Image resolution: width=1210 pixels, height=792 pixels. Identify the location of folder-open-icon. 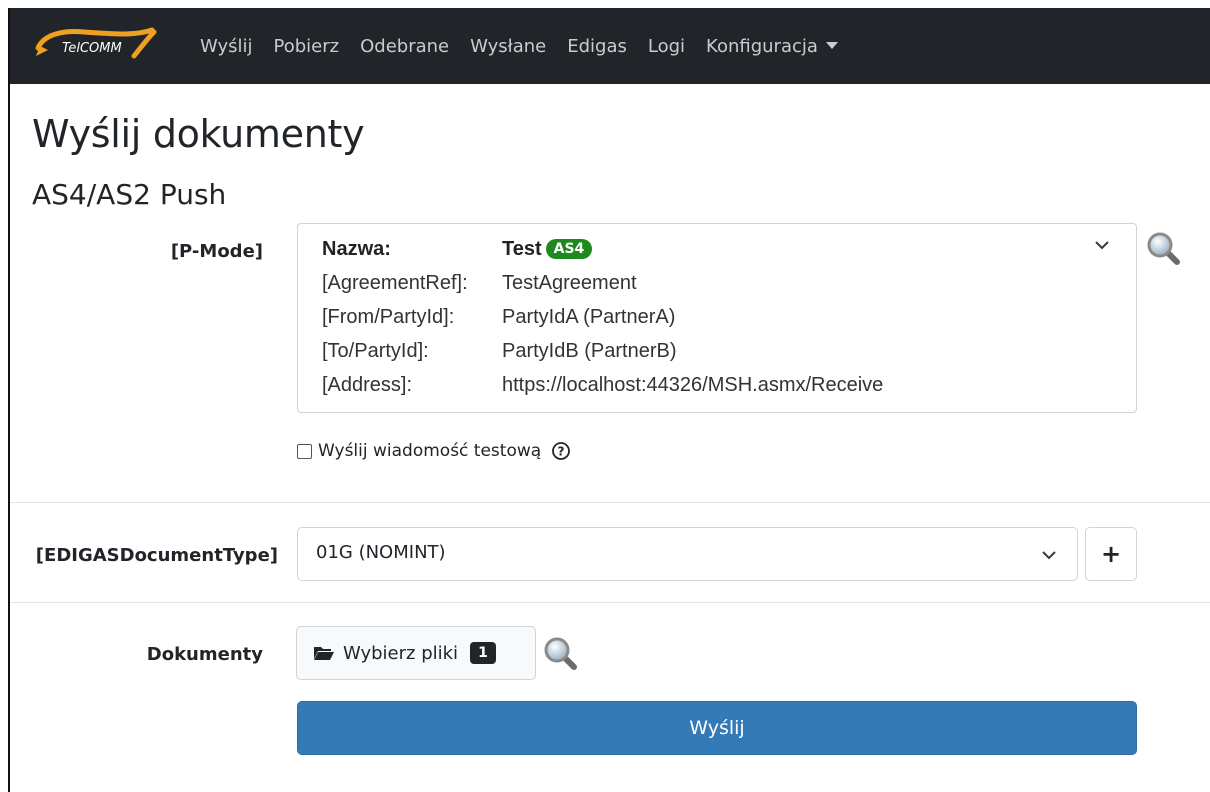
(324, 653).